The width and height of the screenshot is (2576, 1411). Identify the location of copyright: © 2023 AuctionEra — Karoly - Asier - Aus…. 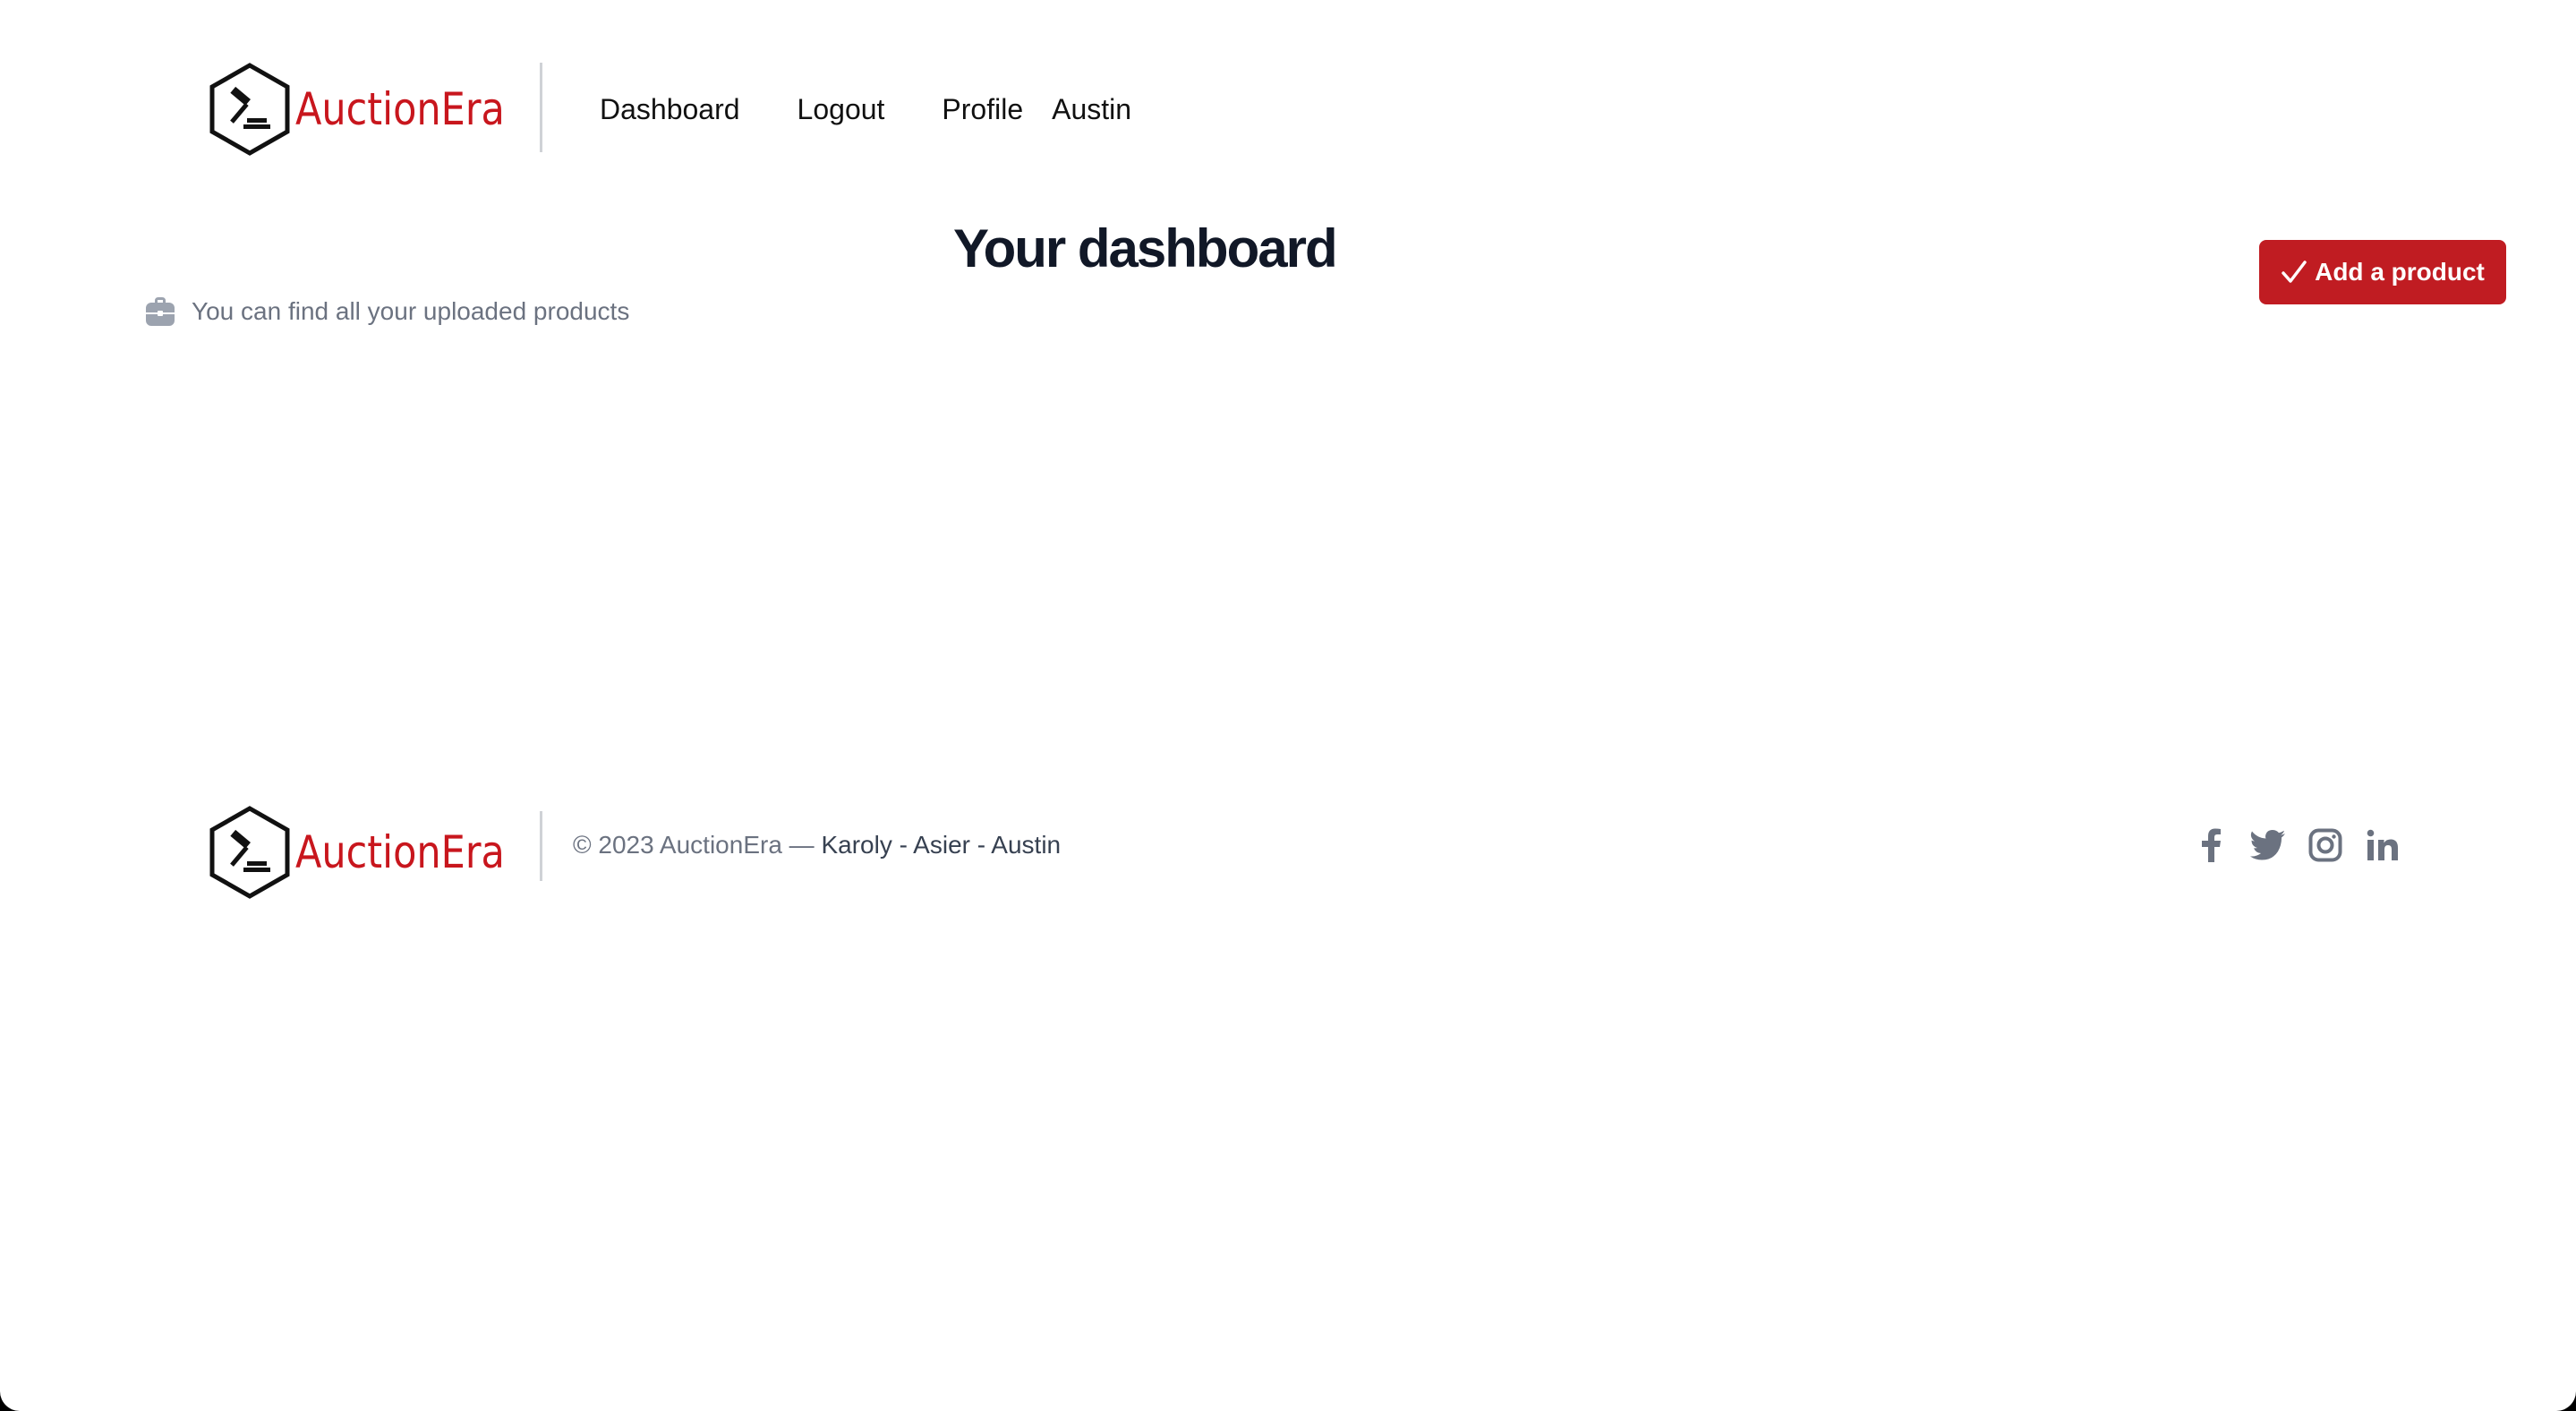
(817, 845).